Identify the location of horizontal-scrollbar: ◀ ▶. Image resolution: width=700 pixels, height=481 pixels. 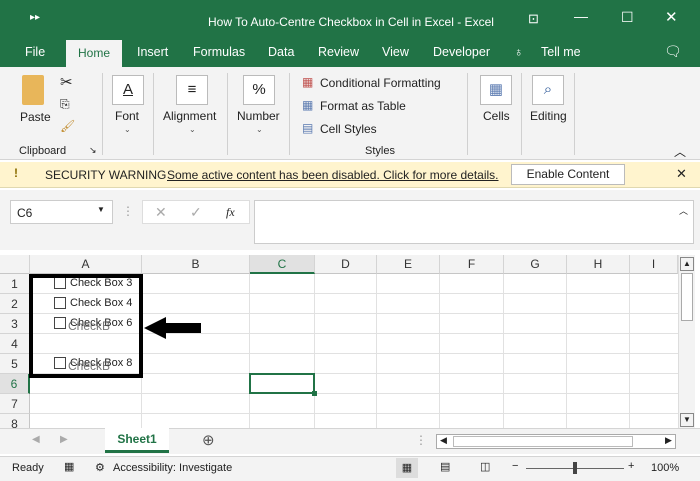
(556, 441).